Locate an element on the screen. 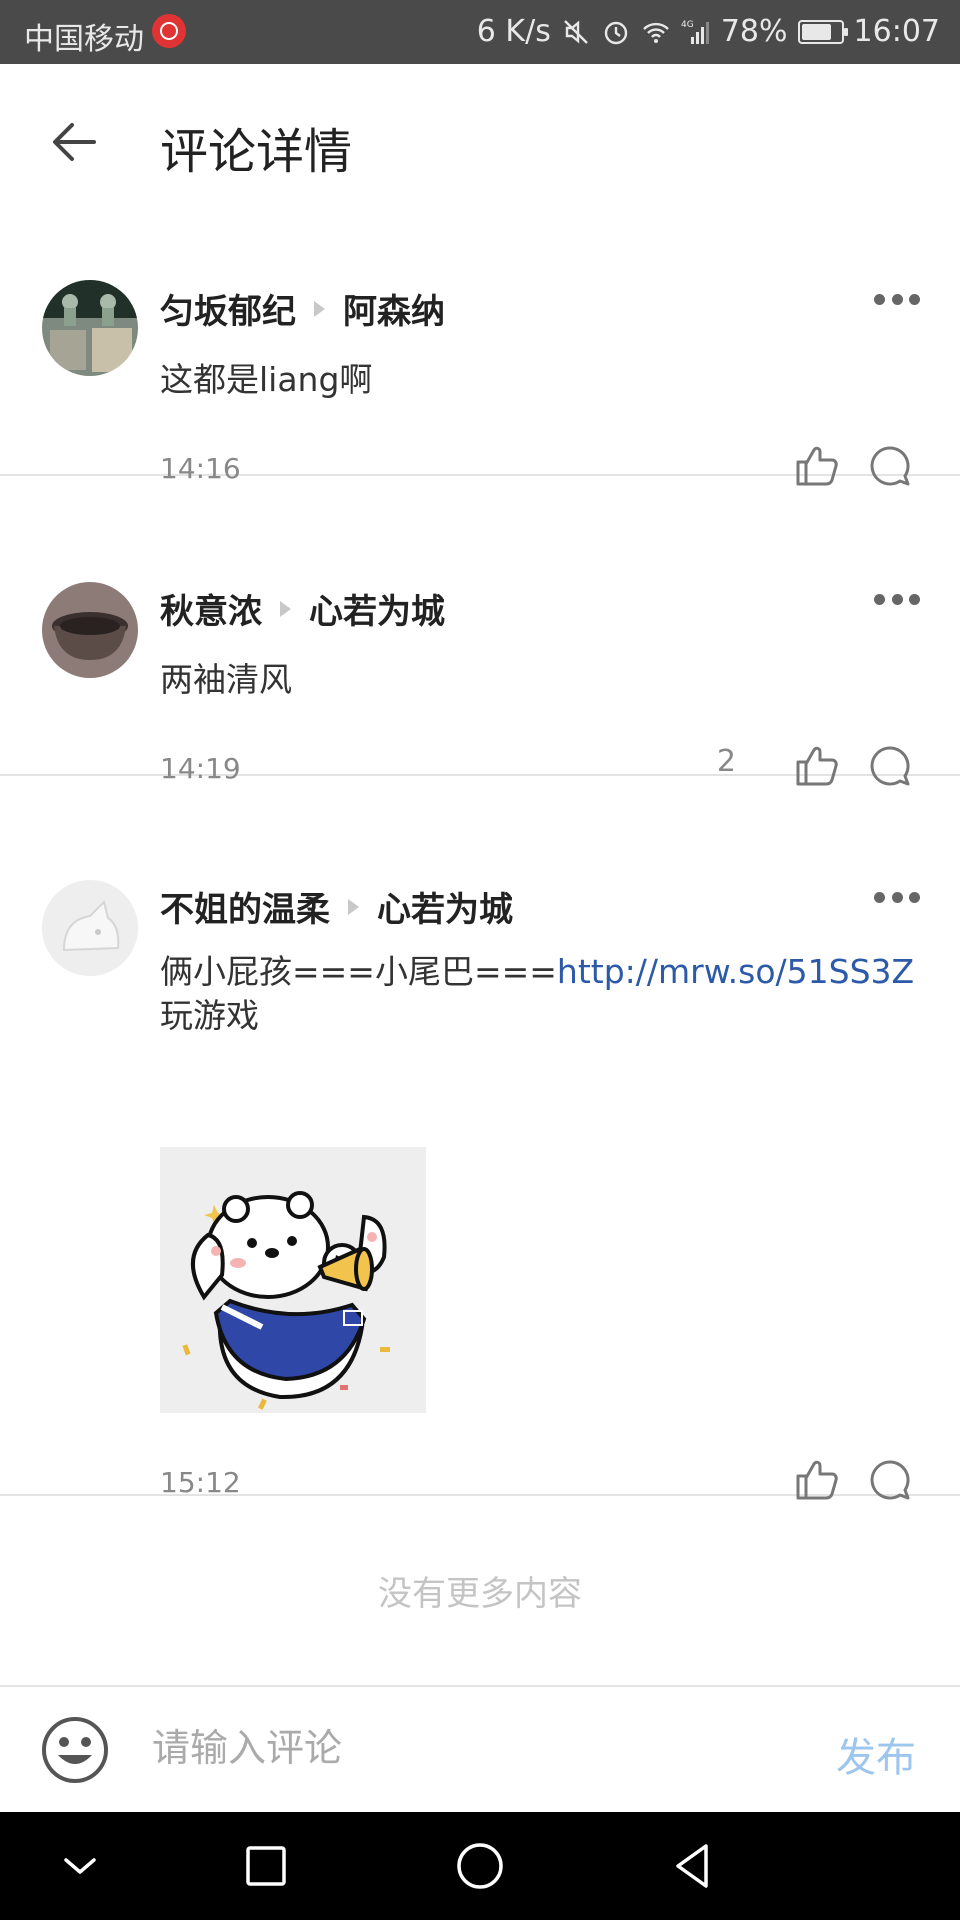  comment-names: 秋意浓 心若为城 is located at coordinates (302, 608).